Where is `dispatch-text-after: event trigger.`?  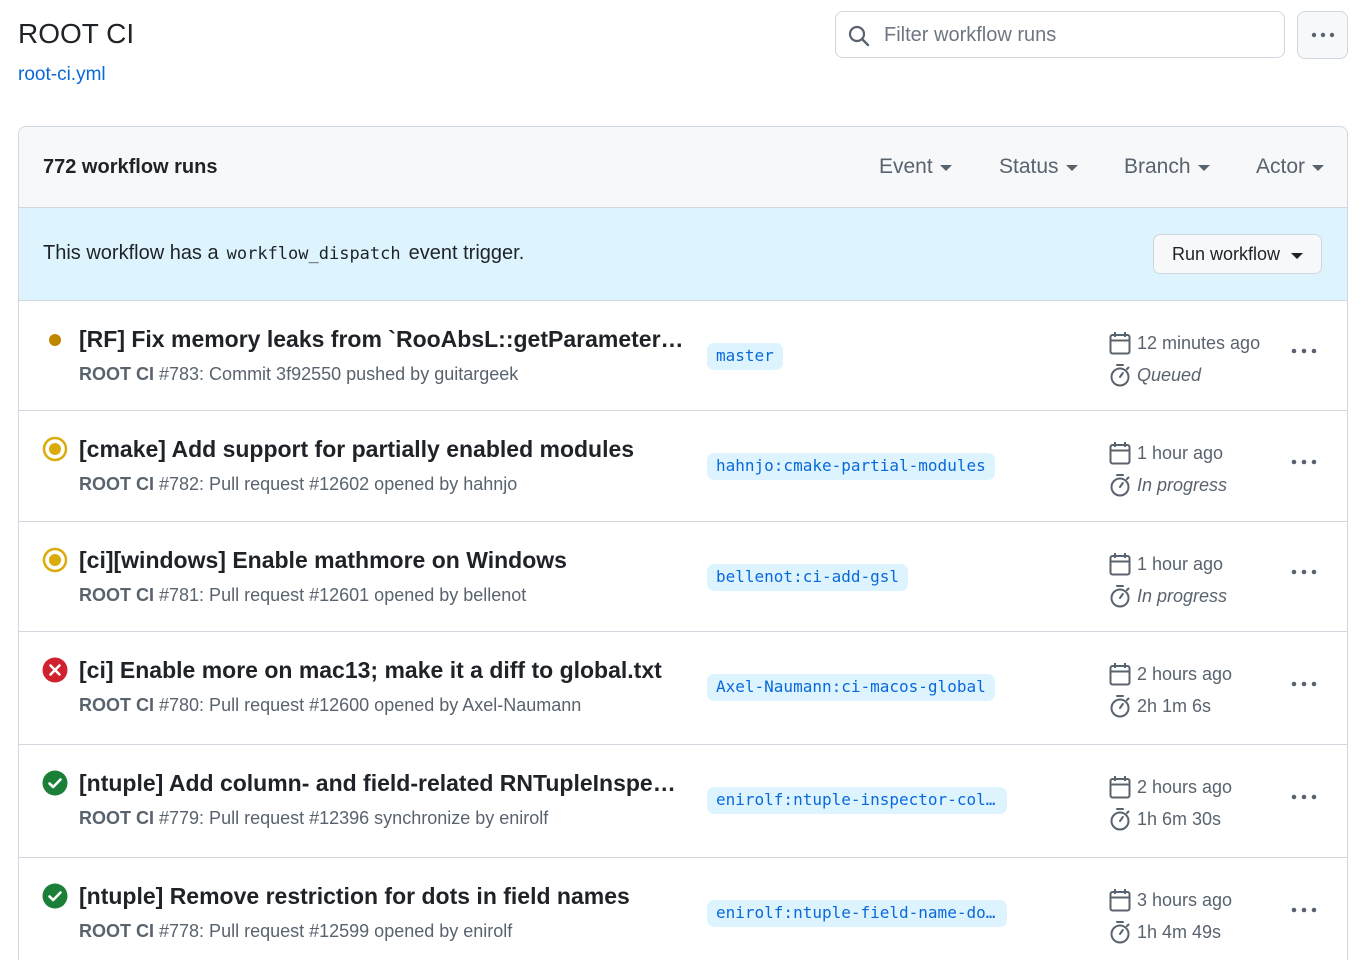 dispatch-text-after: event trigger. is located at coordinates (466, 253).